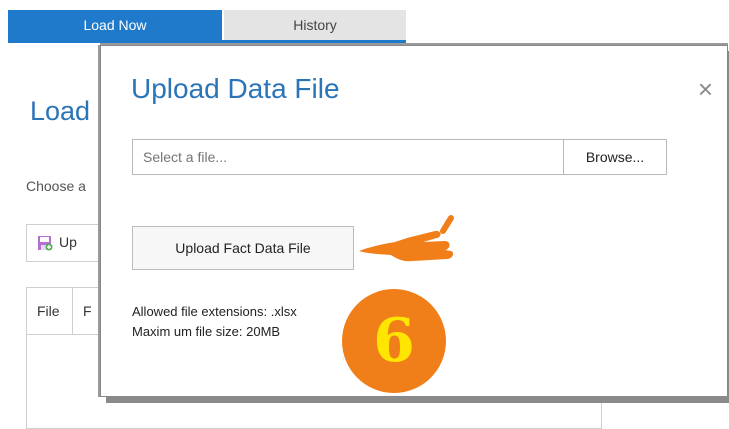 The height and width of the screenshot is (429, 729). What do you see at coordinates (243, 248) in the screenshot?
I see `upload-fact-data-file-button: Upload Fact Data File` at bounding box center [243, 248].